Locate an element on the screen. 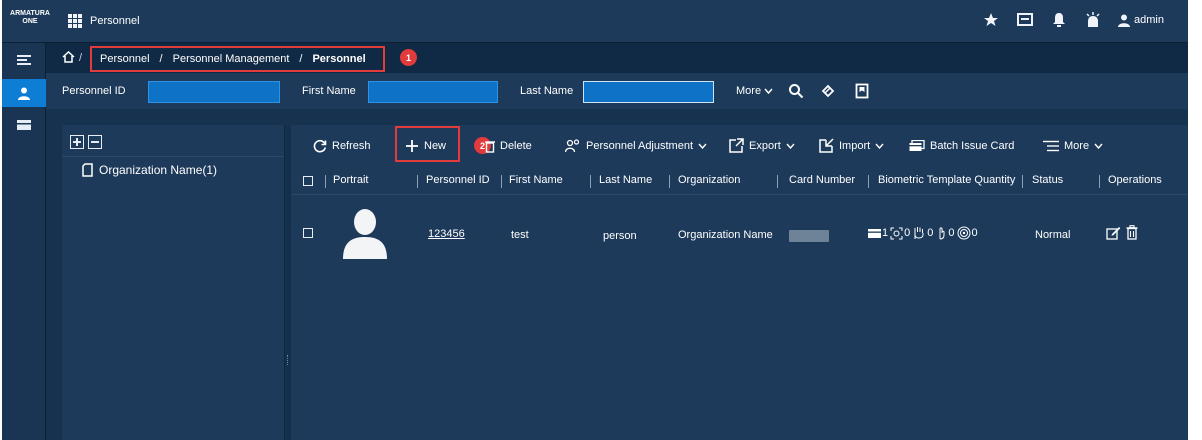 This screenshot has height=440, width=1202. select-all-checkbox is located at coordinates (308, 181).